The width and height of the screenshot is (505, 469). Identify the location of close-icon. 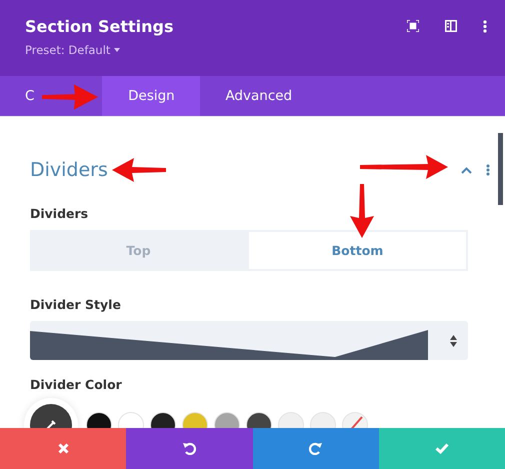
(63, 448).